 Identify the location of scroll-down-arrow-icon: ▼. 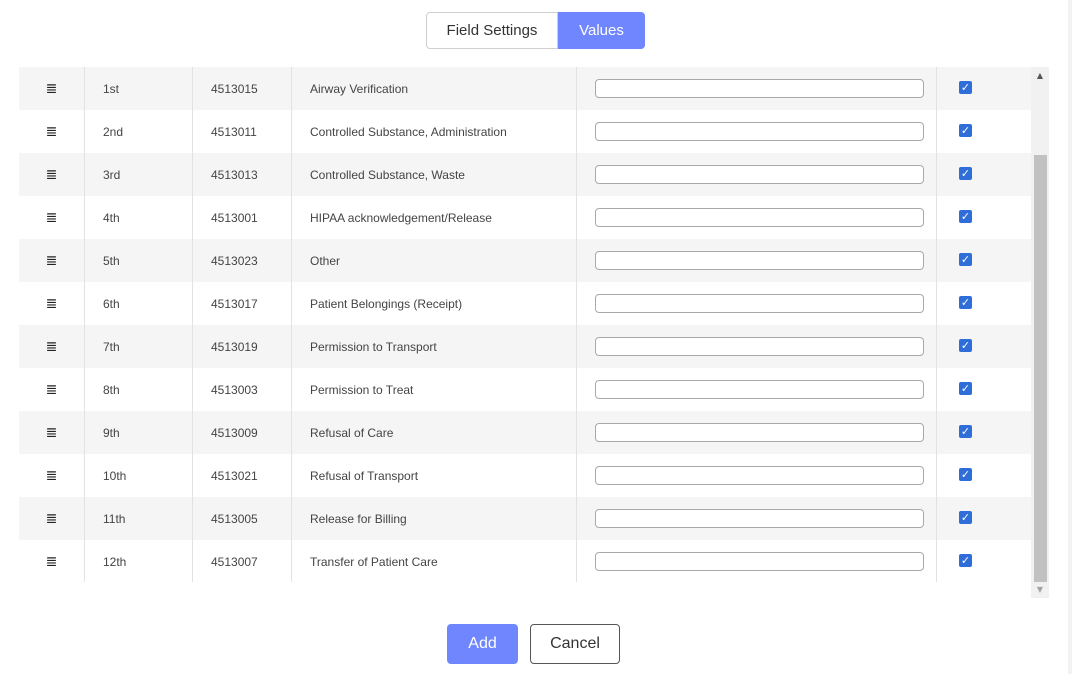
(1040, 589).